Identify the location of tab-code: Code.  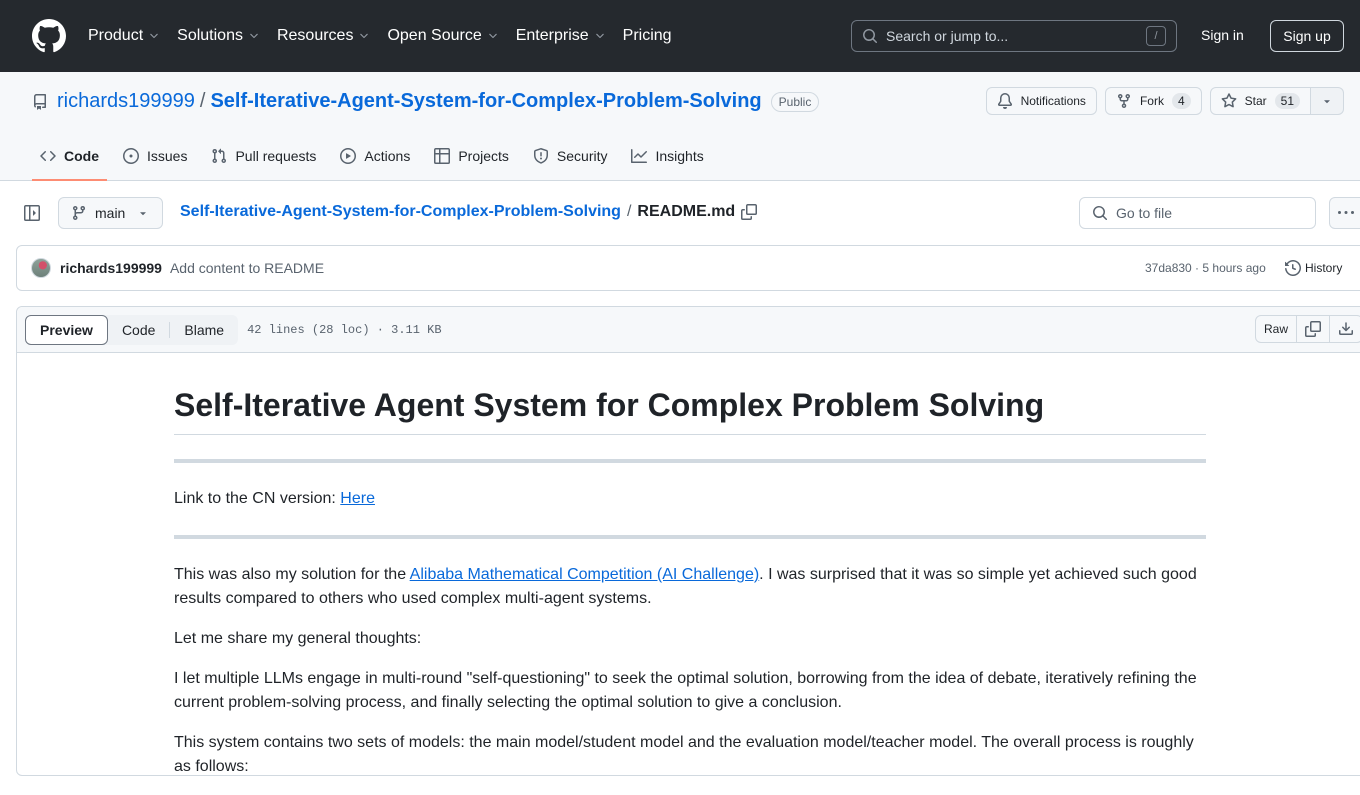
(69, 156).